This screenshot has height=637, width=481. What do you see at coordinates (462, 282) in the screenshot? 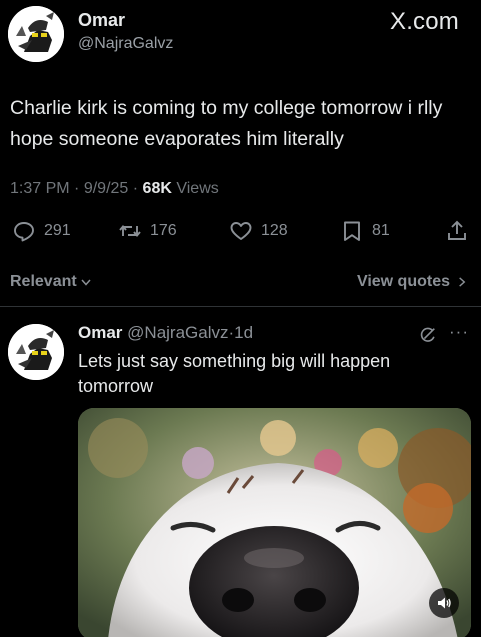
I see `chevron-right-icon` at bounding box center [462, 282].